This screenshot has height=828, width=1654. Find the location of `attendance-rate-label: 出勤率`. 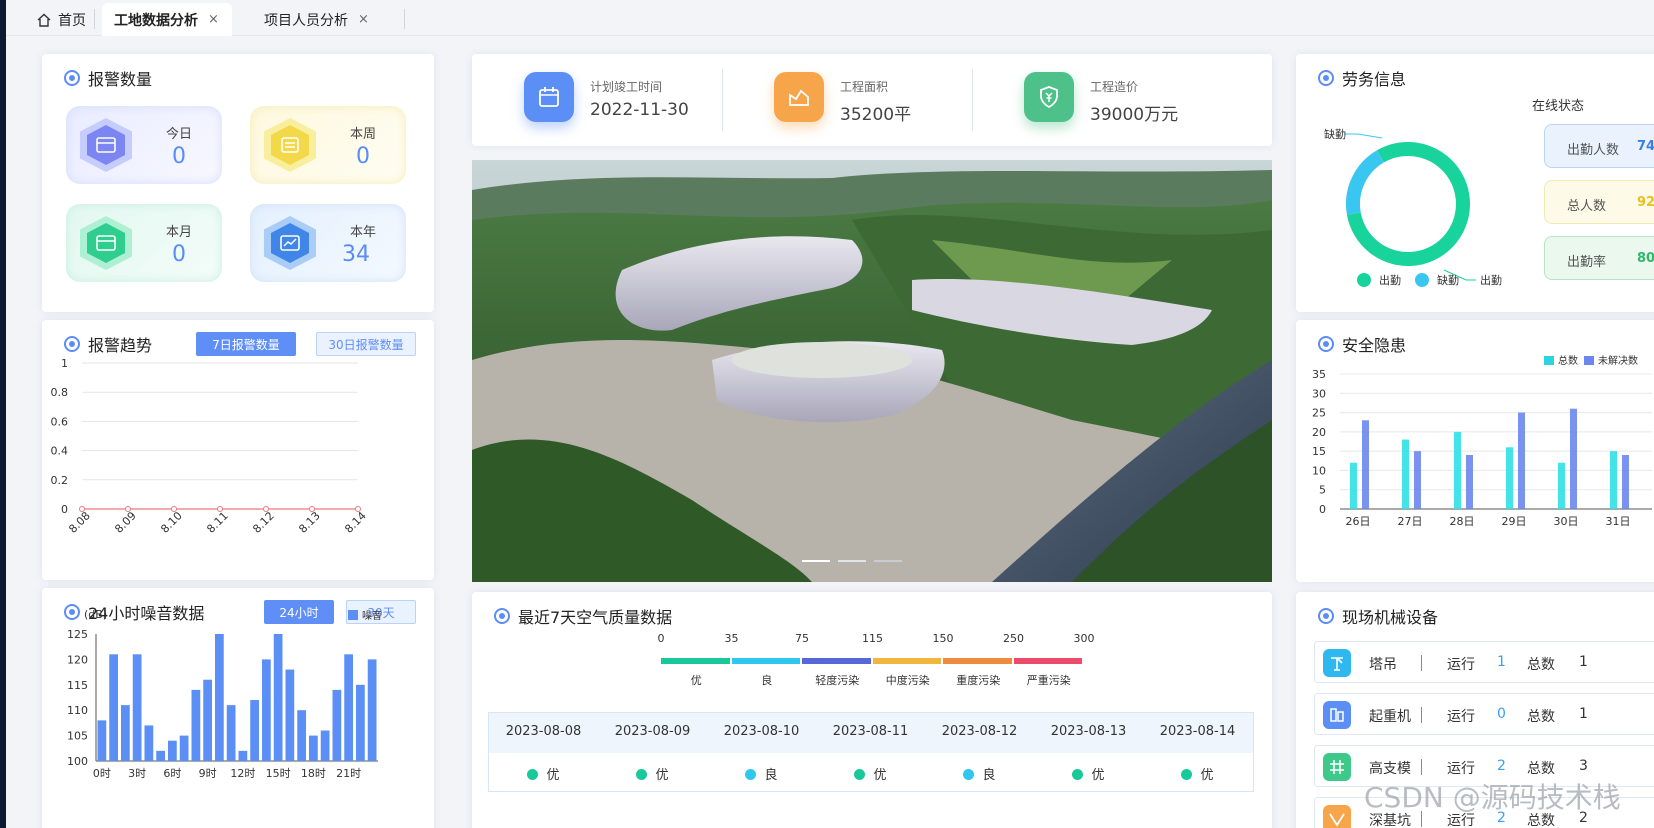

attendance-rate-label: 出勤率 is located at coordinates (1587, 262).